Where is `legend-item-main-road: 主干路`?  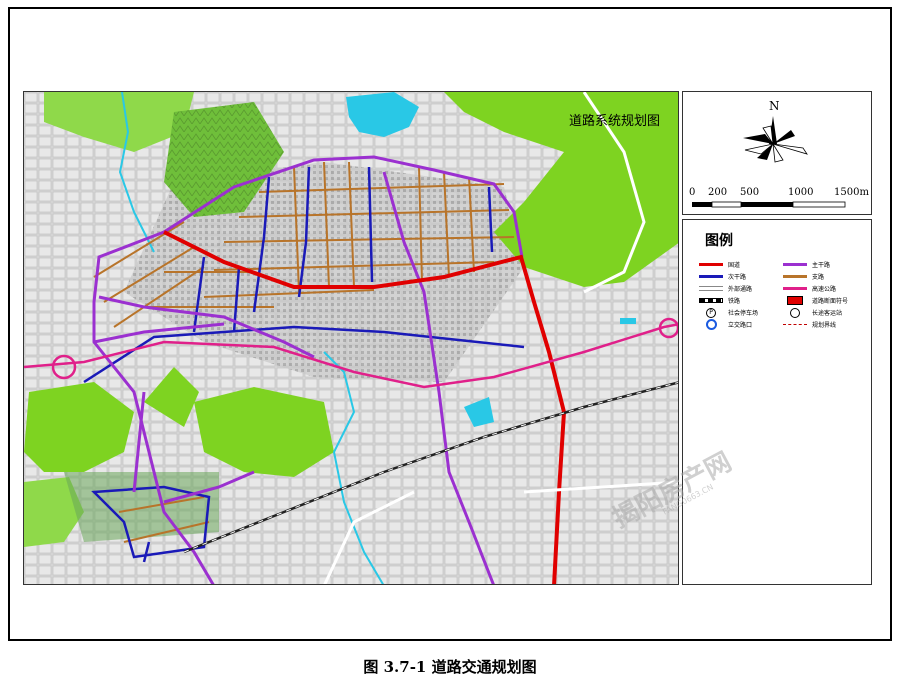 legend-item-main-road: 主干路 is located at coordinates (806, 264).